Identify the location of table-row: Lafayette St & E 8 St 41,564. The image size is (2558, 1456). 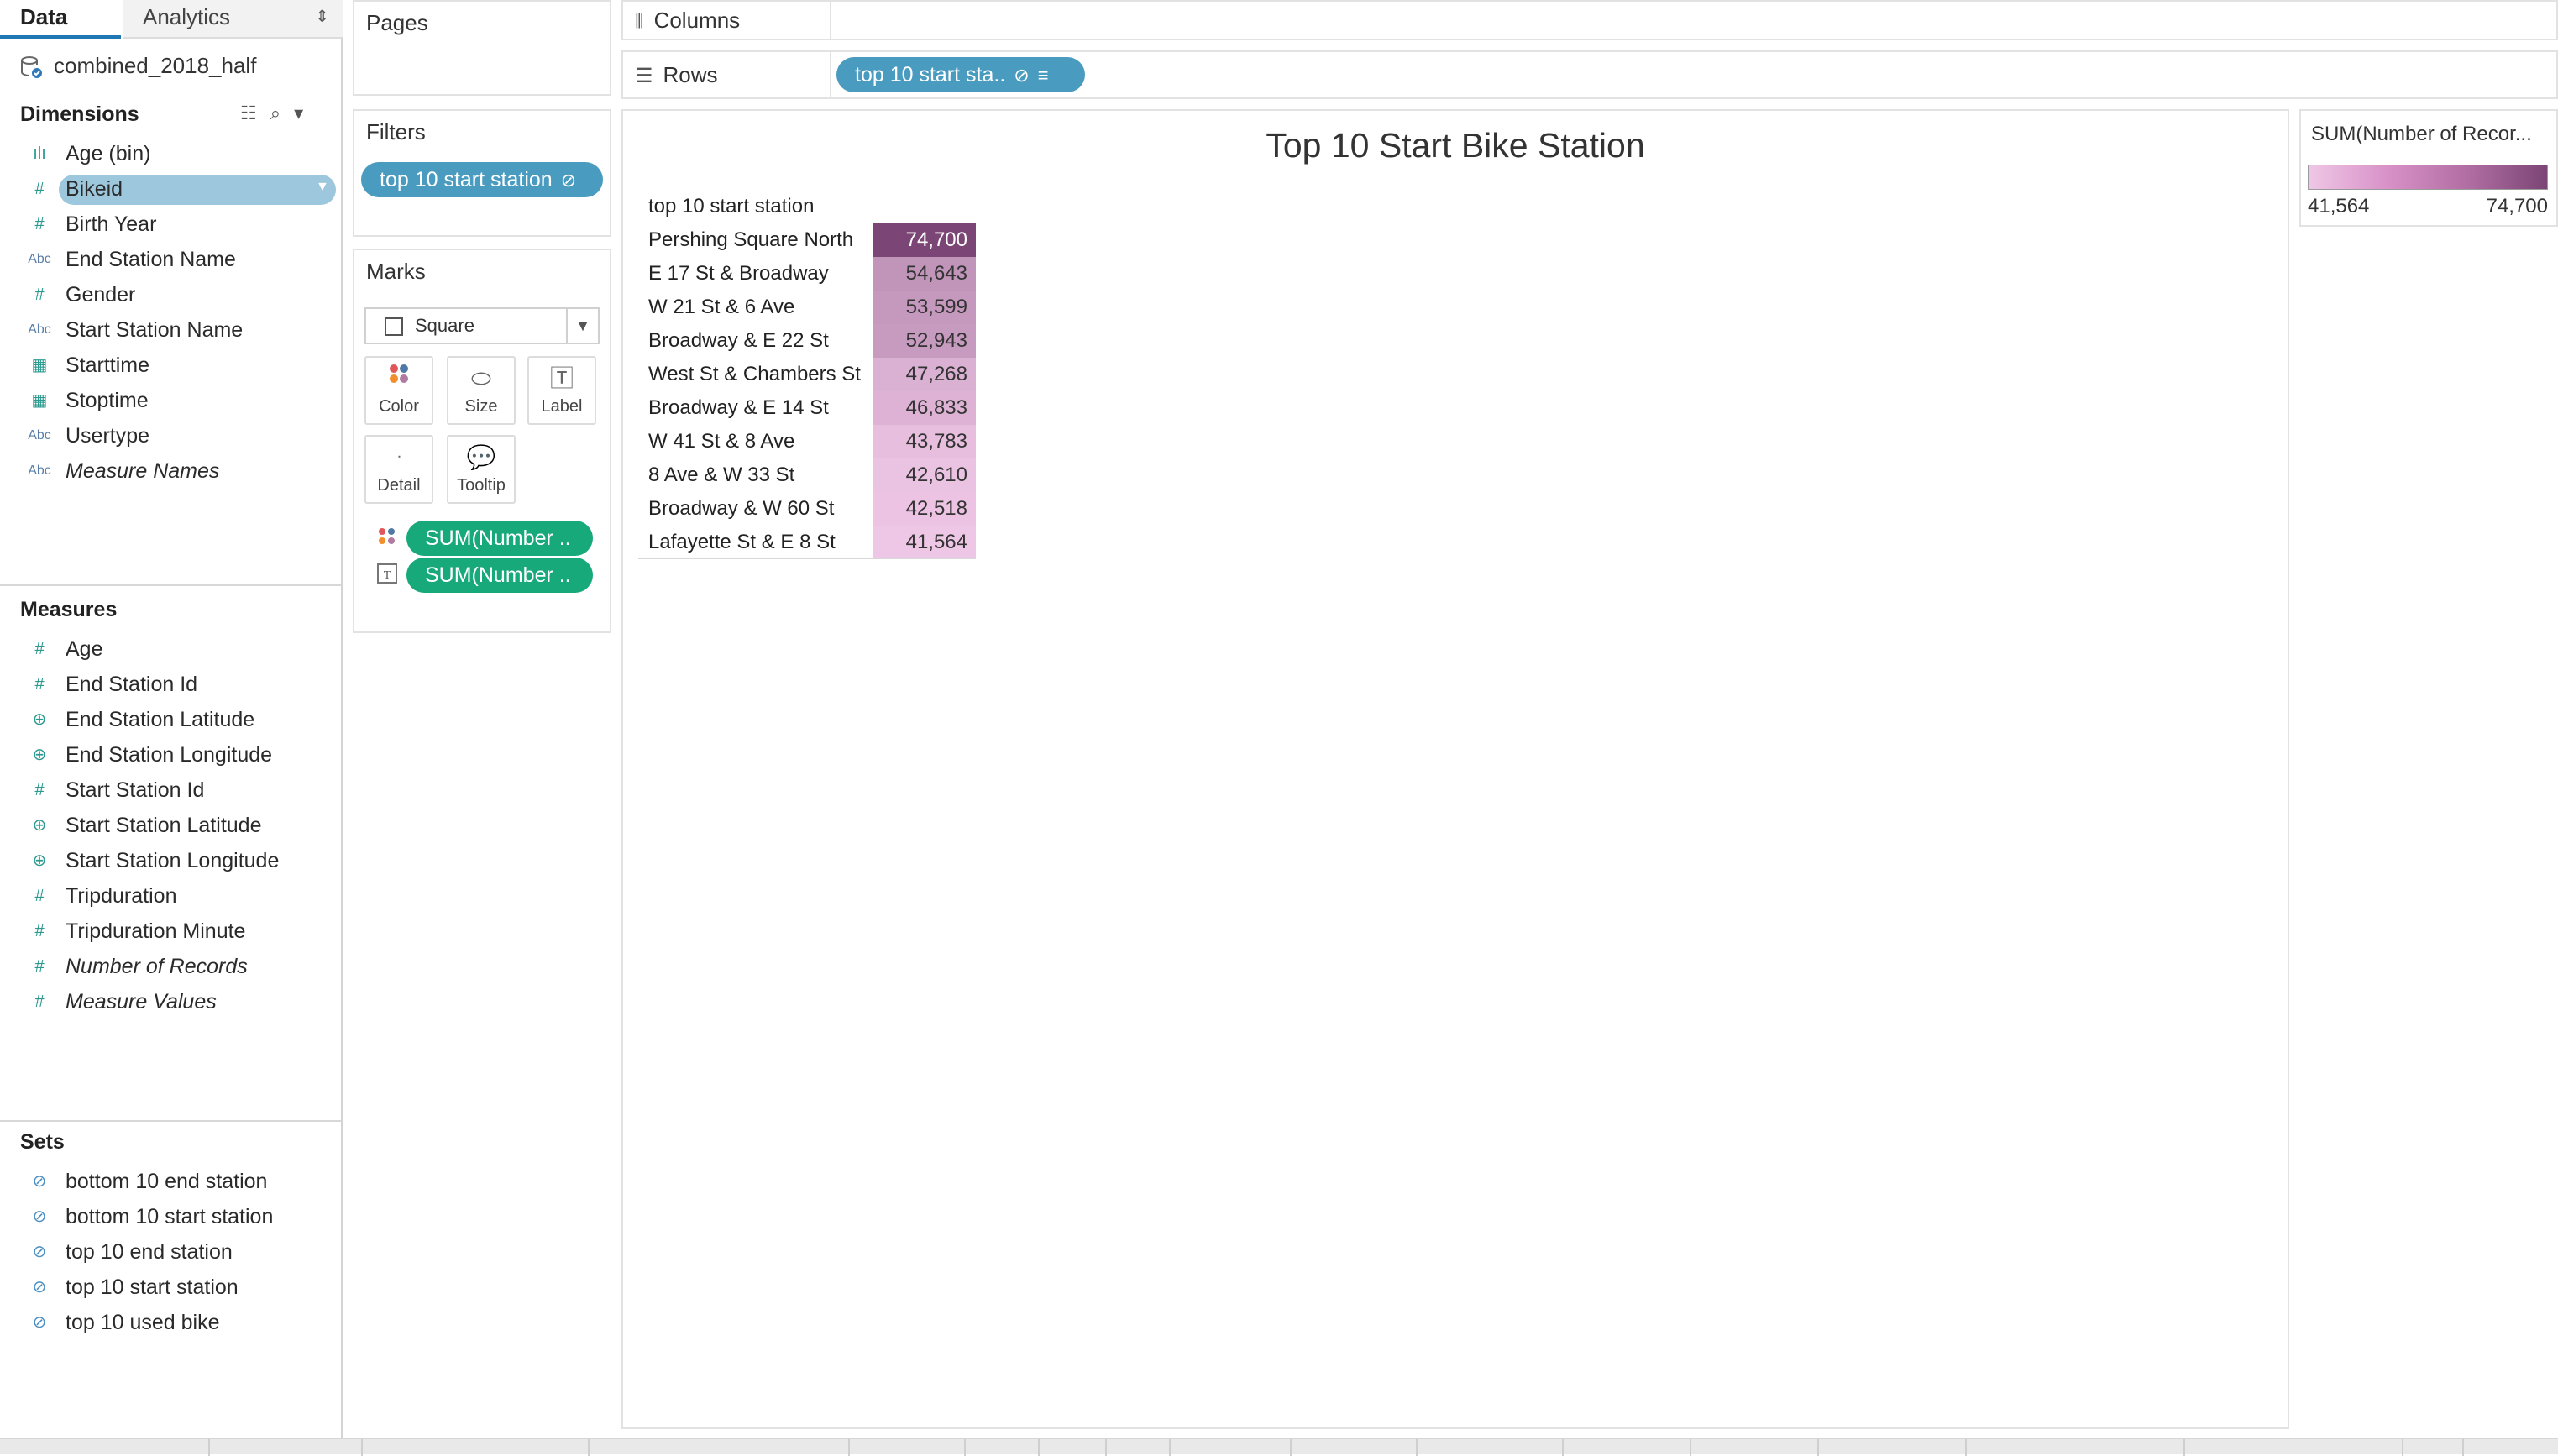
(807, 542).